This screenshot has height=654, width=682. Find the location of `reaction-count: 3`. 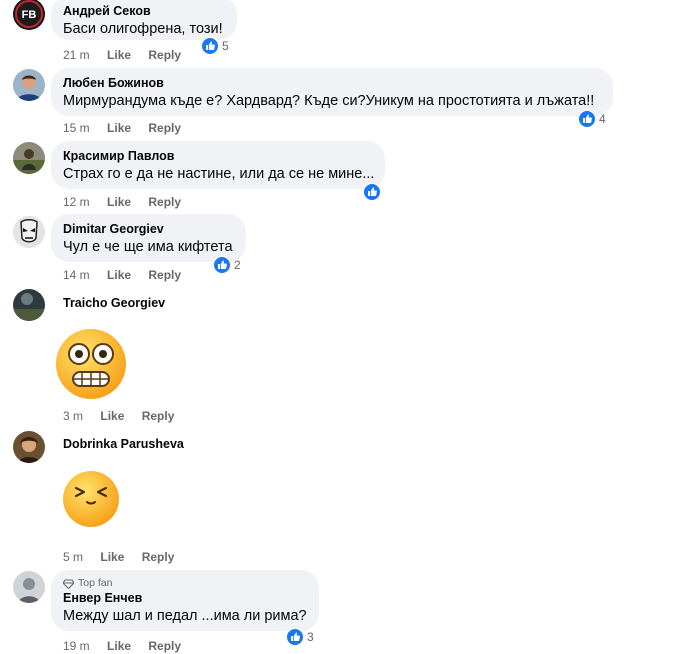

reaction-count: 3 is located at coordinates (300, 637).